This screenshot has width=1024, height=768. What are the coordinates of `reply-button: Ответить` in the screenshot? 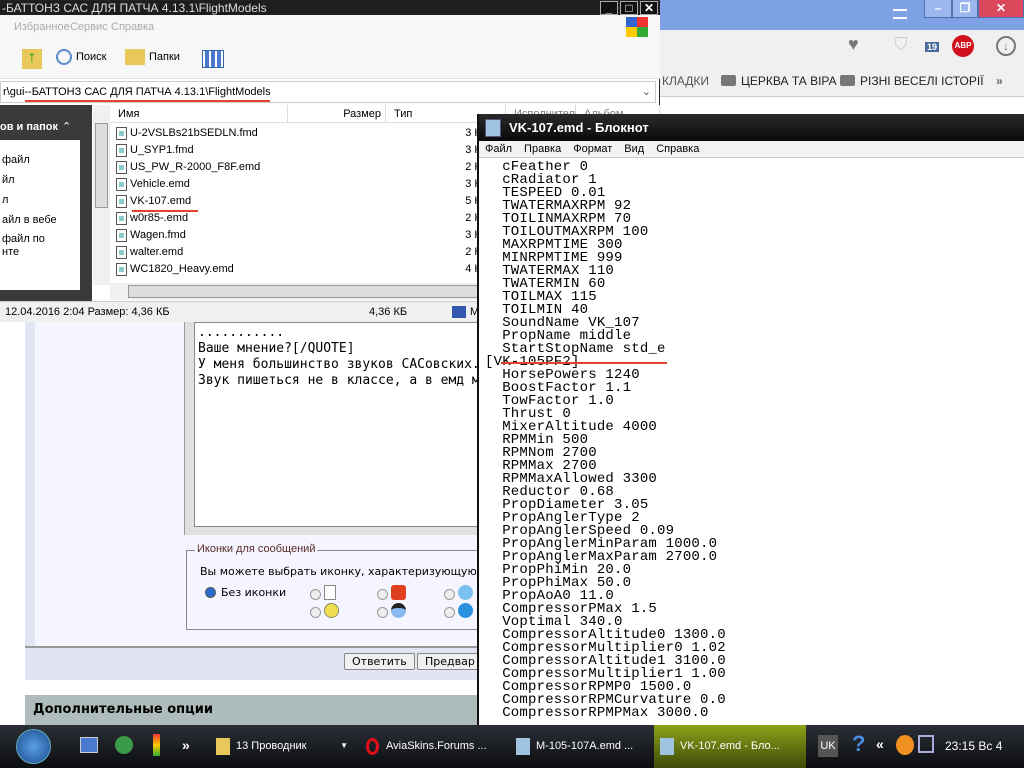 It's located at (379, 661).